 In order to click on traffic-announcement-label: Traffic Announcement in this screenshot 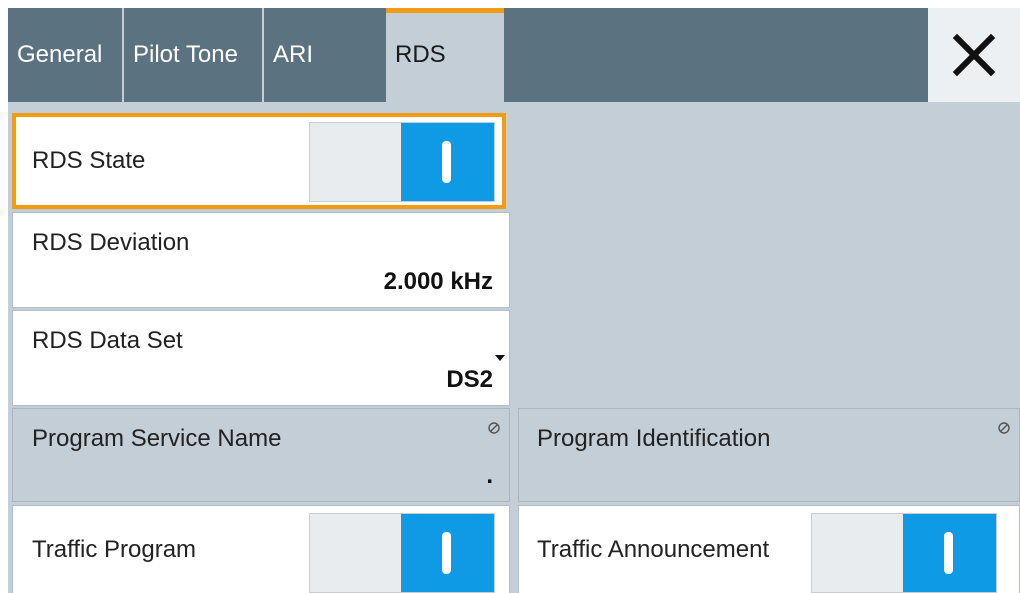, I will do `click(653, 549)`.